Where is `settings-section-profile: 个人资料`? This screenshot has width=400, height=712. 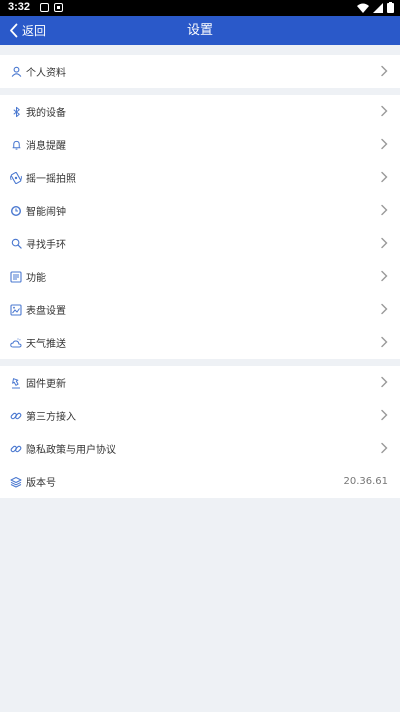
settings-section-profile: 个人资料 is located at coordinates (200, 71).